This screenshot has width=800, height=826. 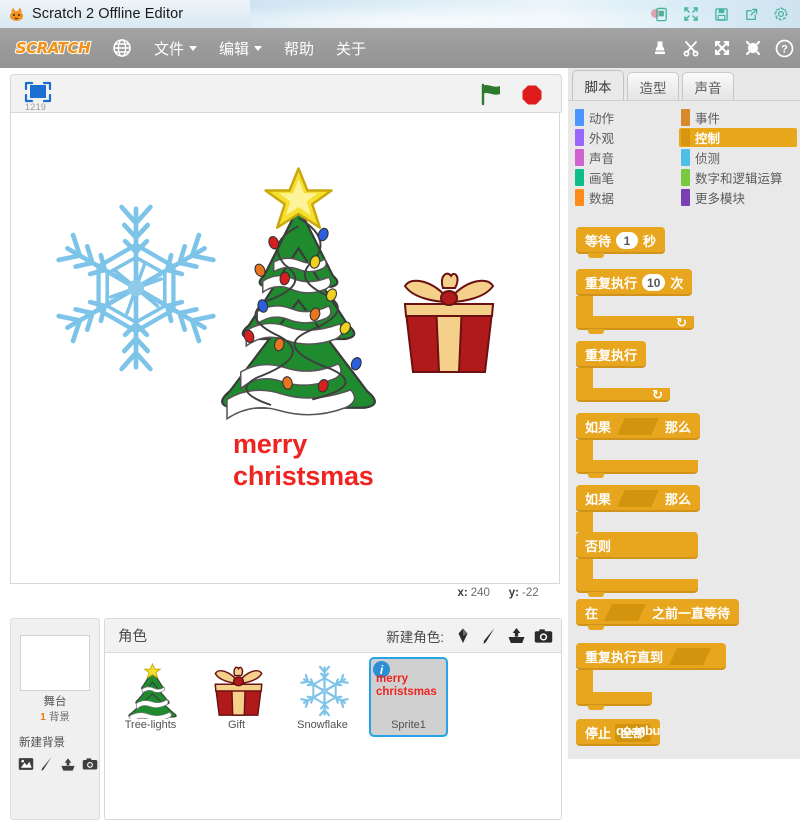 What do you see at coordinates (492, 94) in the screenshot?
I see `green-flag-icon` at bounding box center [492, 94].